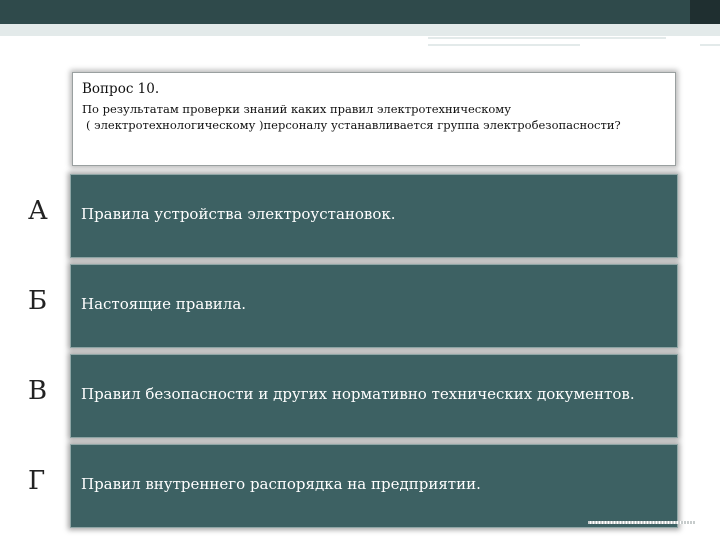  I want to click on answer-label: Правила устройства электроустановок., so click(238, 214).